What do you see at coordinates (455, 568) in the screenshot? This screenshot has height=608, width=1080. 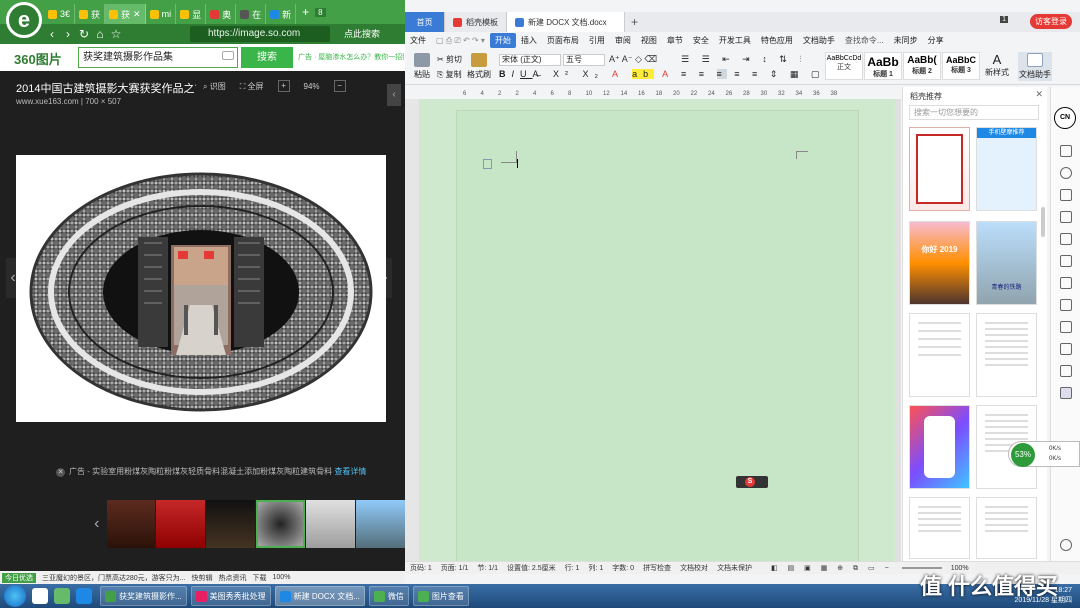 I see `status-pages: 页面: 1/1` at bounding box center [455, 568].